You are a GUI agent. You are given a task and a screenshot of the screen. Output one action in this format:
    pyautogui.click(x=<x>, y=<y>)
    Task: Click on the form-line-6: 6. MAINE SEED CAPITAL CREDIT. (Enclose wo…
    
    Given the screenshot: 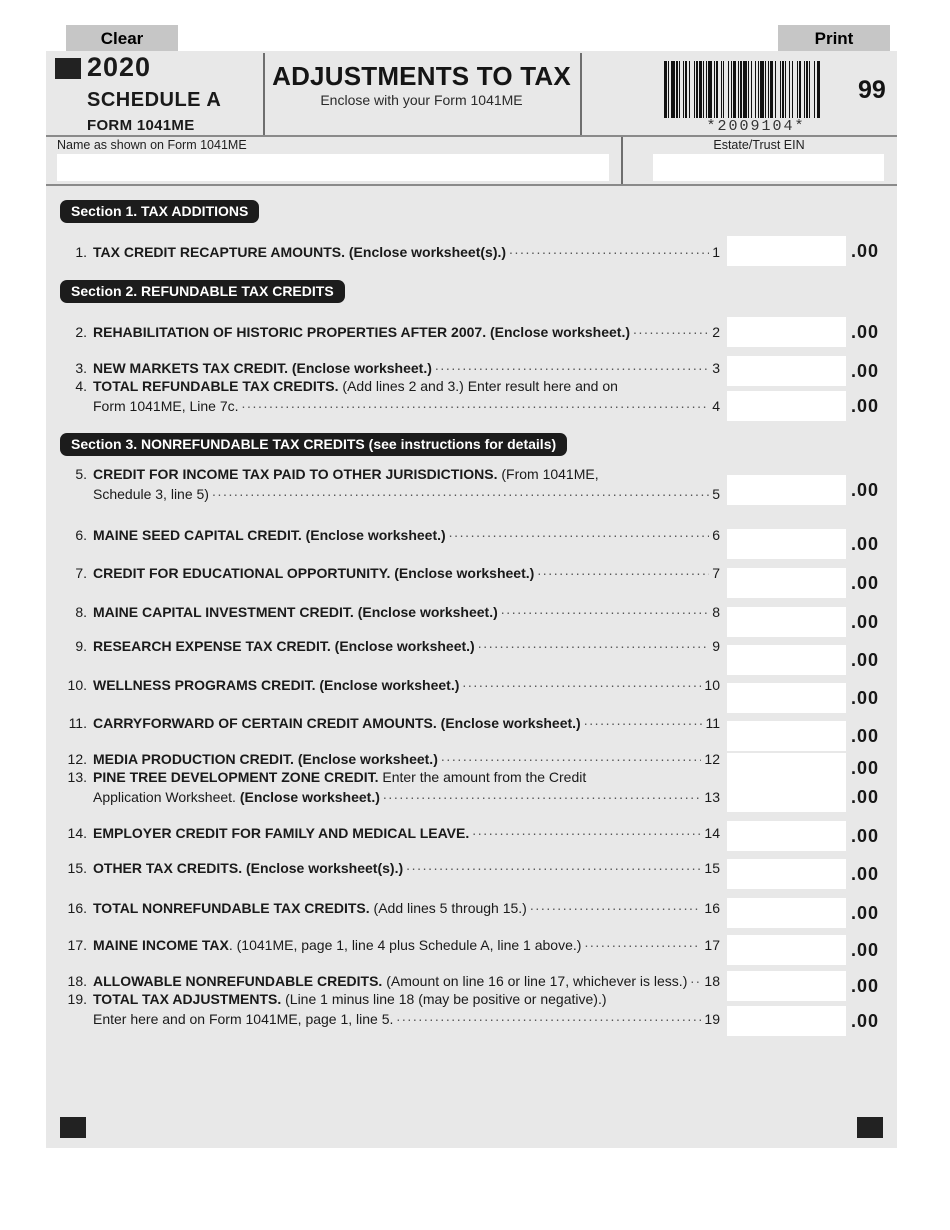 What is the action you would take?
    pyautogui.click(x=390, y=535)
    